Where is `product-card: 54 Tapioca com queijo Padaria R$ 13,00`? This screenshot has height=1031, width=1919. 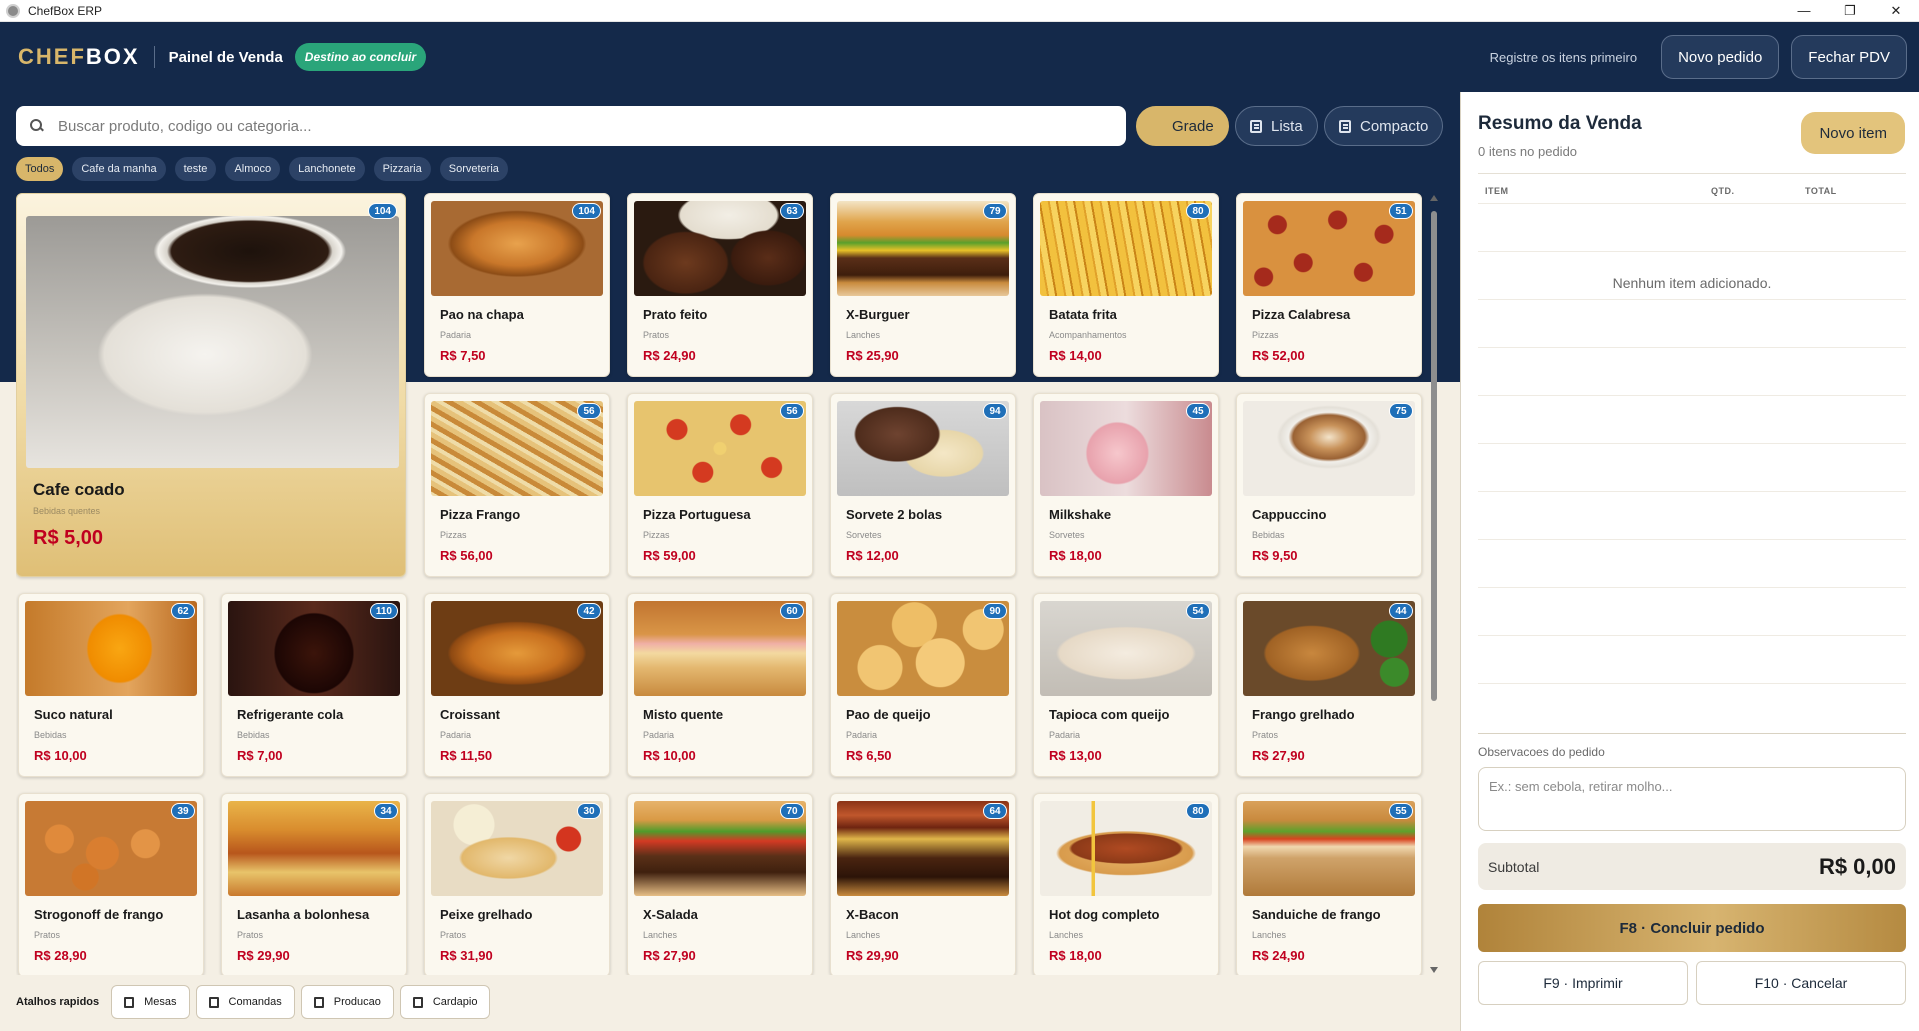 product-card: 54 Tapioca com queijo Padaria R$ 13,00 is located at coordinates (1126, 685).